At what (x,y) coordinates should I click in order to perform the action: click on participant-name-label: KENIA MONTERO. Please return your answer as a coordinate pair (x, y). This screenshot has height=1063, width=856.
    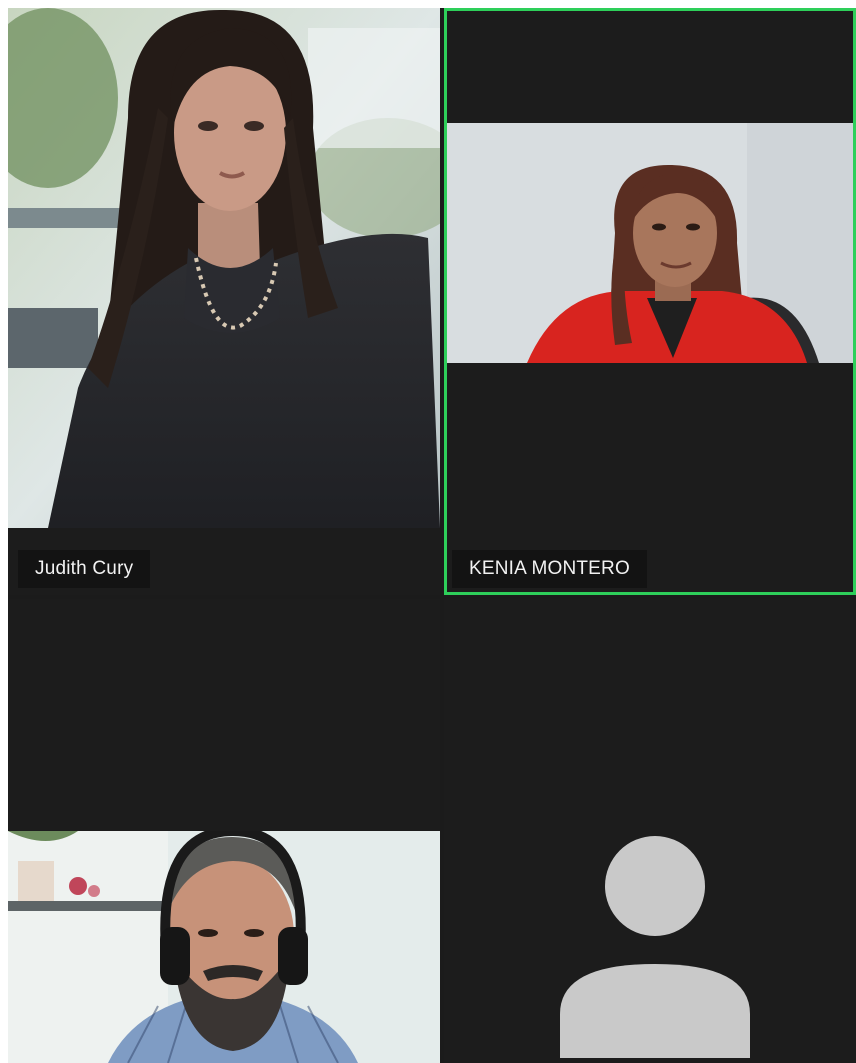
    Looking at the image, I should click on (549, 569).